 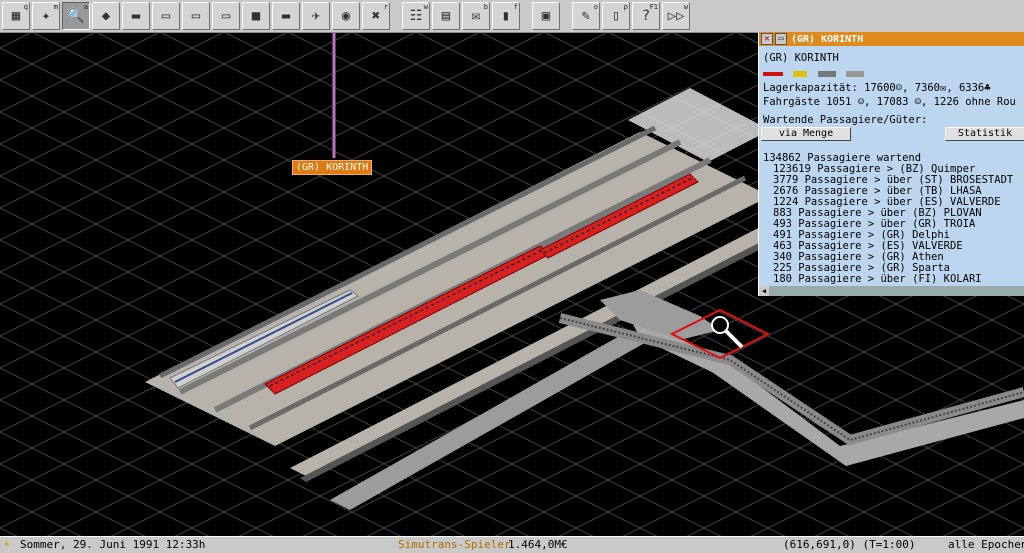 I want to click on sun-icon: ☀, so click(x=6, y=544).